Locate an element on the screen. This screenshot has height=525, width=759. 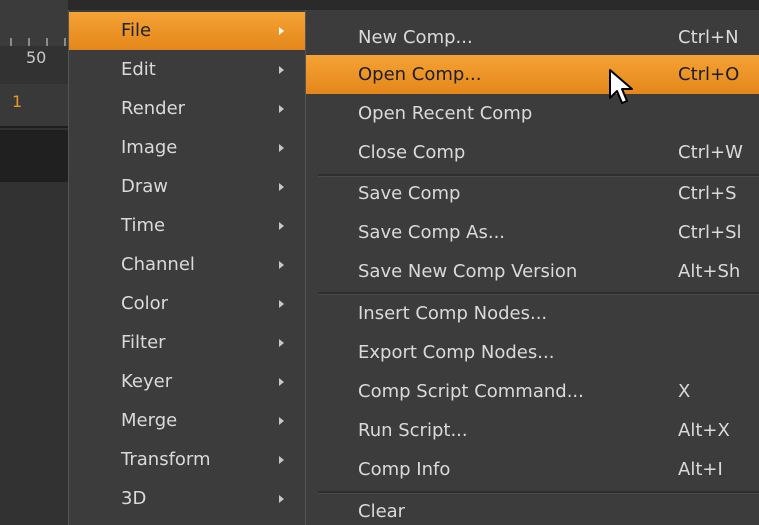
shortcut-label: X is located at coordinates (684, 391).